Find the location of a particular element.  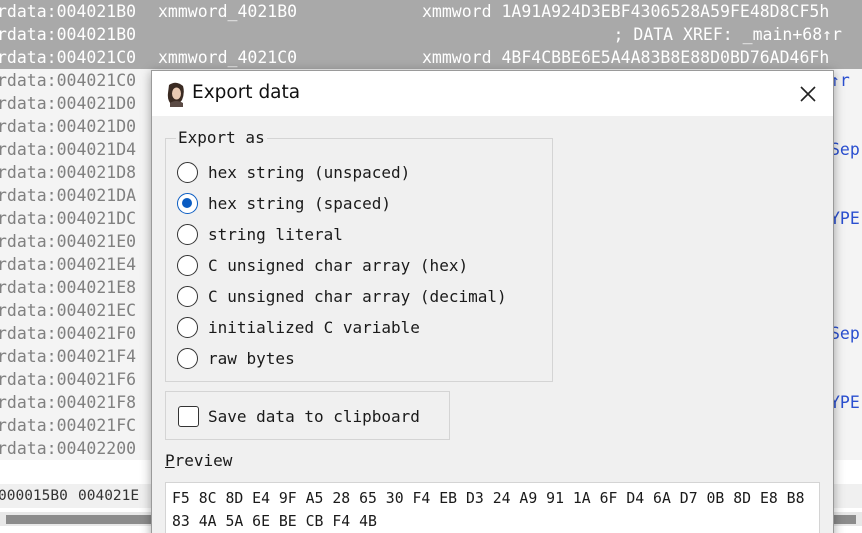

checkbox-box is located at coordinates (188, 416).